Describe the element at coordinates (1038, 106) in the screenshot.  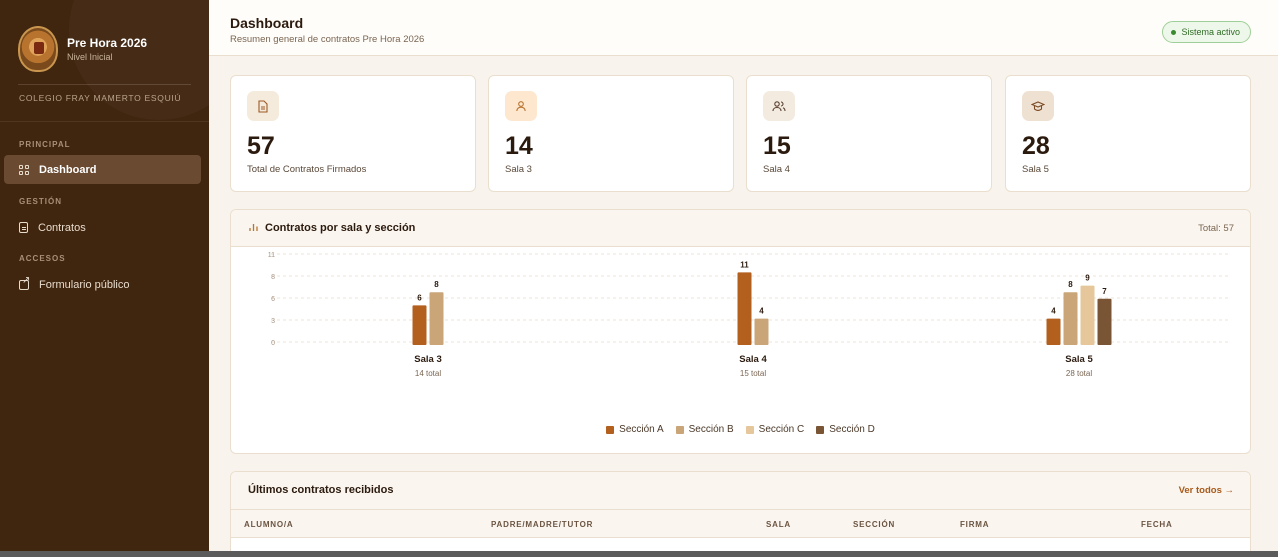
I see `graduation-cap-icon` at that location.